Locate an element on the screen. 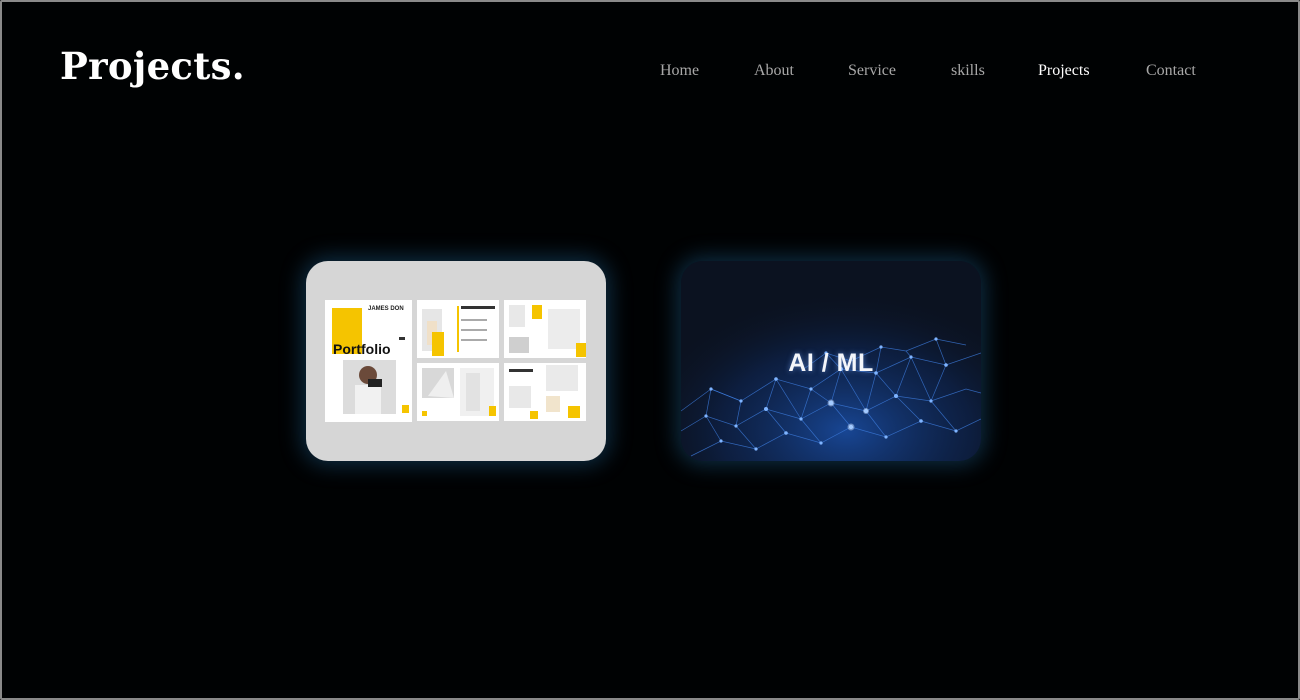  portfolio-mockup-icon is located at coordinates (455, 361).